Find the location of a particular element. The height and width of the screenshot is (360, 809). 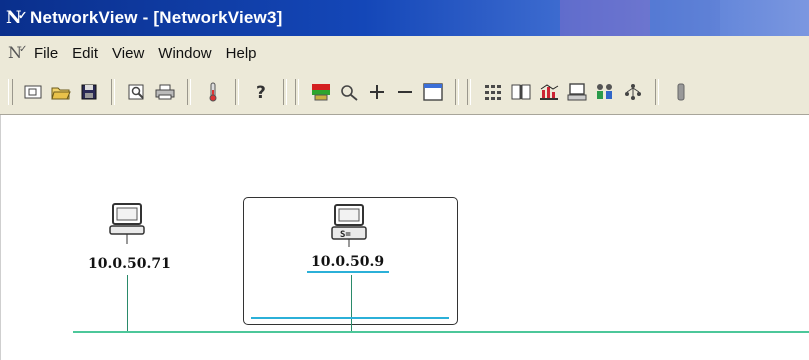

selection-bottom-highlight is located at coordinates (350, 318).